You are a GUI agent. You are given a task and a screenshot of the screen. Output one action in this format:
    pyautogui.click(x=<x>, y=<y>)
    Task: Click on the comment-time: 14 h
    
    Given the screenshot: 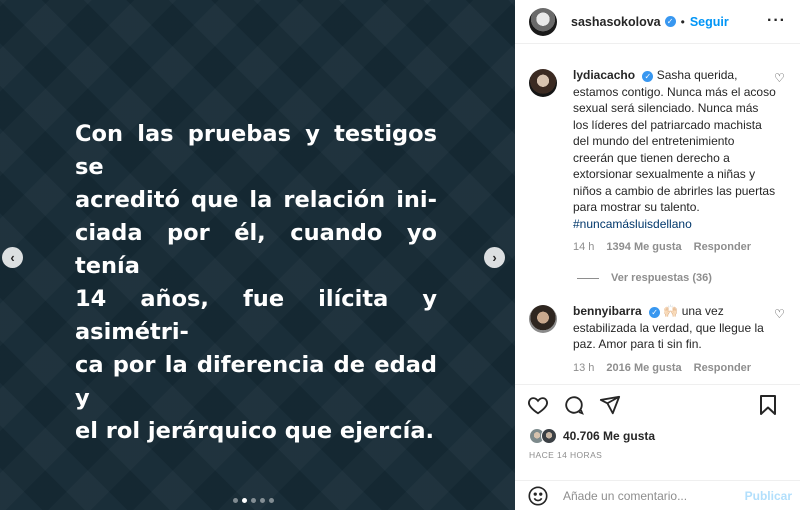 What is the action you would take?
    pyautogui.click(x=583, y=247)
    